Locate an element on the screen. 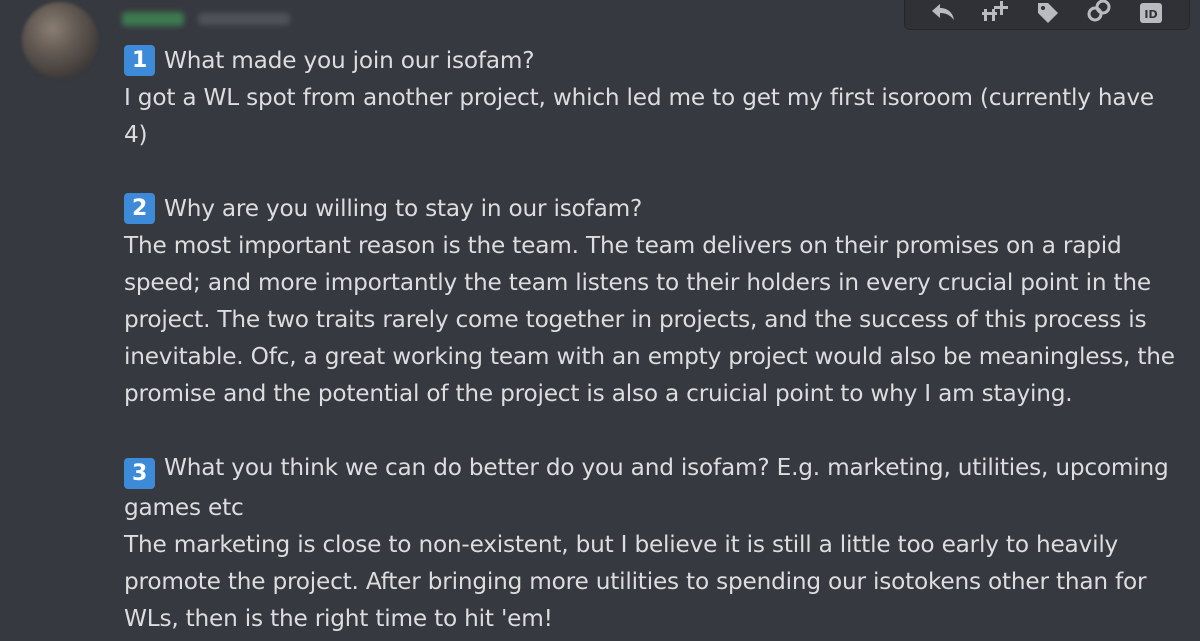 The height and width of the screenshot is (641, 1200). number-badge-3: 3 is located at coordinates (139, 473).